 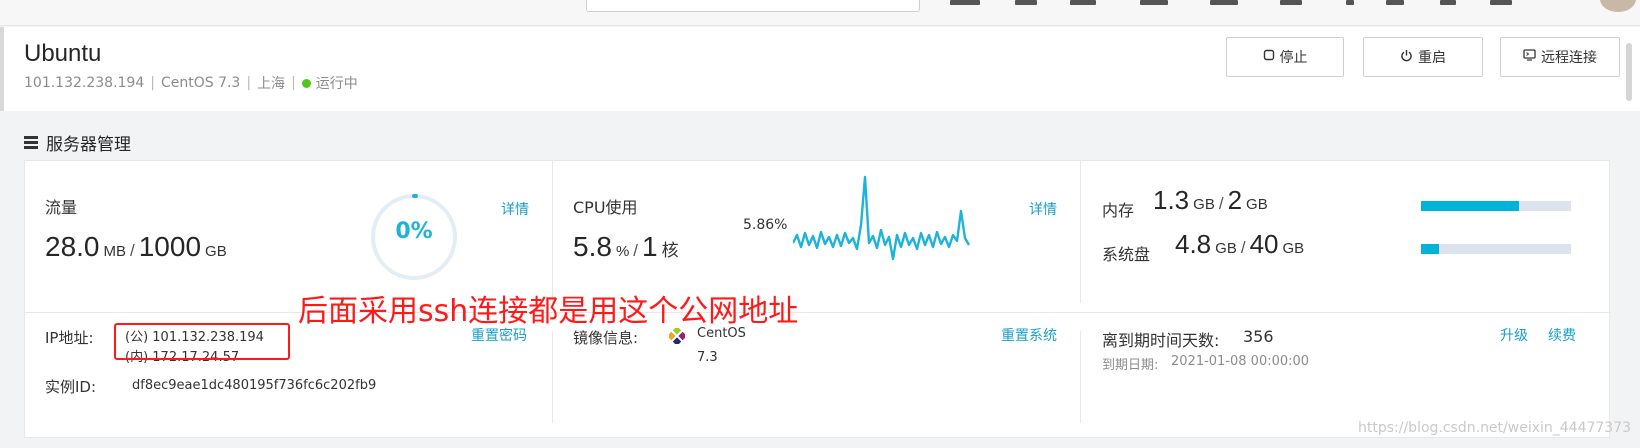 What do you see at coordinates (254, 385) in the screenshot?
I see `instance-id-value: df8ec9eae1dc480195f736fc6c202fb9` at bounding box center [254, 385].